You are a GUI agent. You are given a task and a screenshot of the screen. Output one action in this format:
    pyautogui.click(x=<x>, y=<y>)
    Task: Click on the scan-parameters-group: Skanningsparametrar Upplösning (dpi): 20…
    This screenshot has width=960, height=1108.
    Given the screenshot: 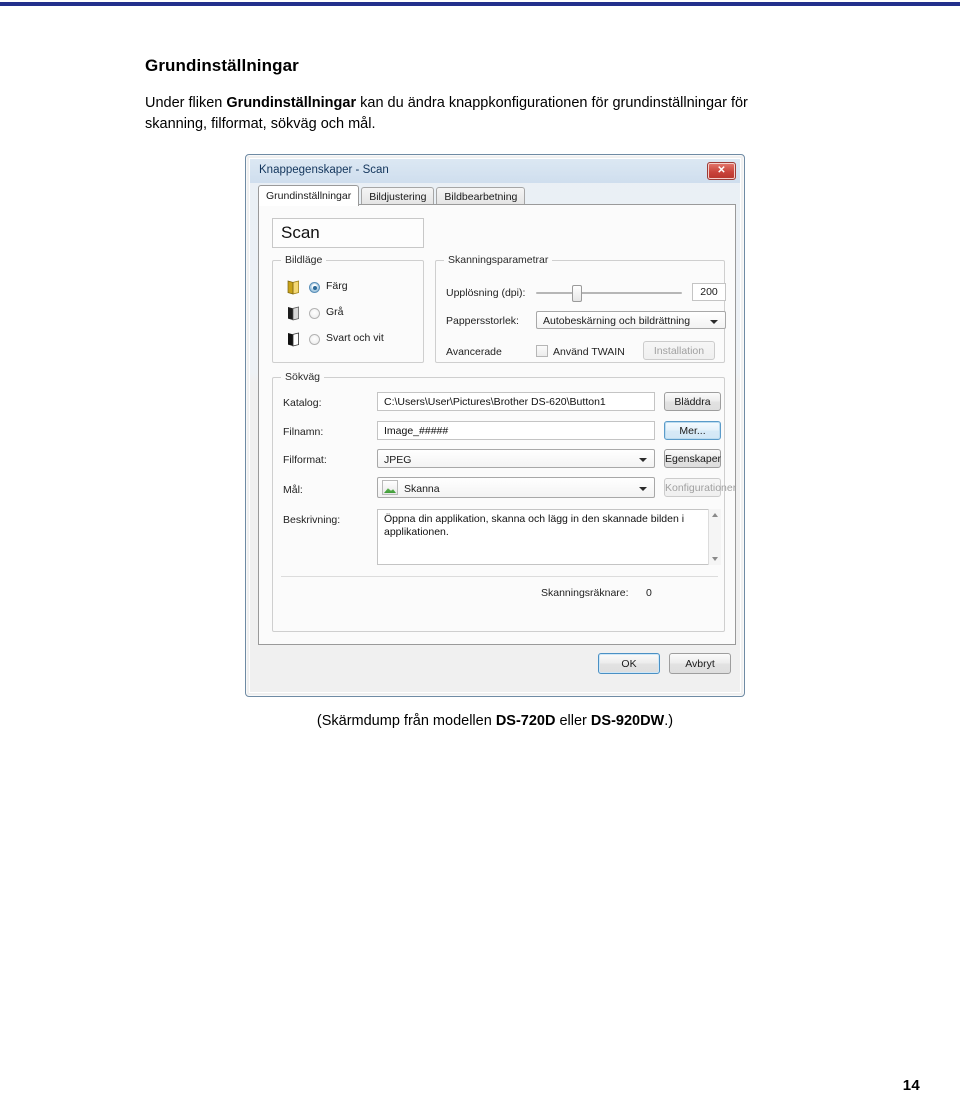 What is the action you would take?
    pyautogui.click(x=580, y=308)
    